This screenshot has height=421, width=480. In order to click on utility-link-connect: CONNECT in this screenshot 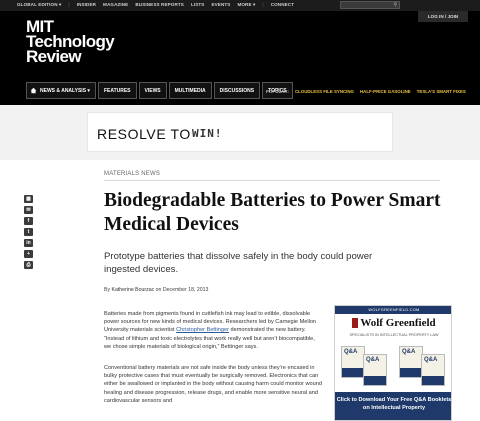, I will do `click(282, 5)`.